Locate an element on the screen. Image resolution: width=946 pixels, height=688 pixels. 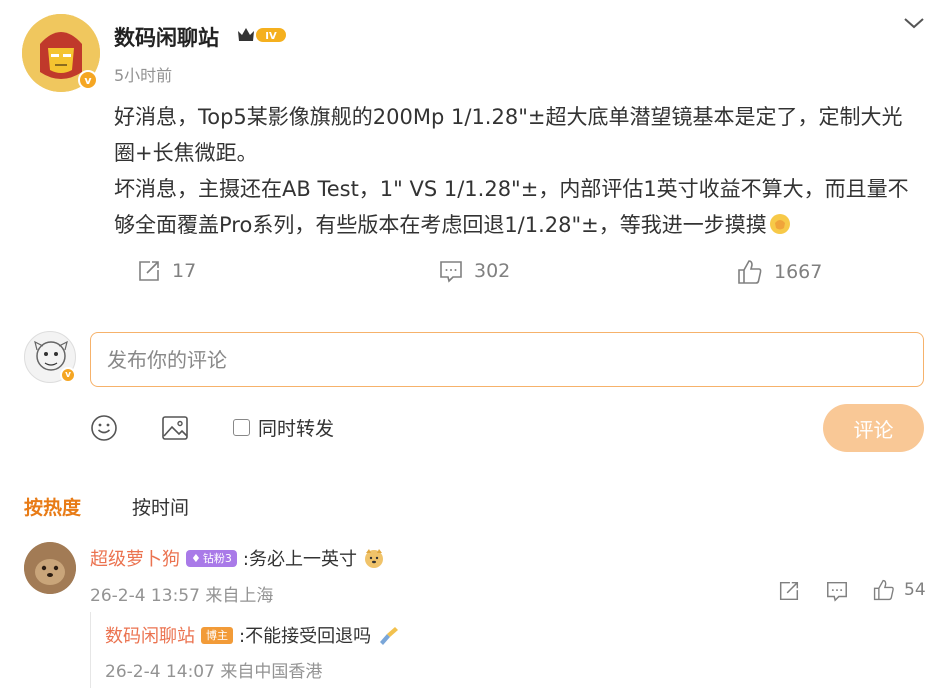
repost-icon is located at coordinates (149, 271).